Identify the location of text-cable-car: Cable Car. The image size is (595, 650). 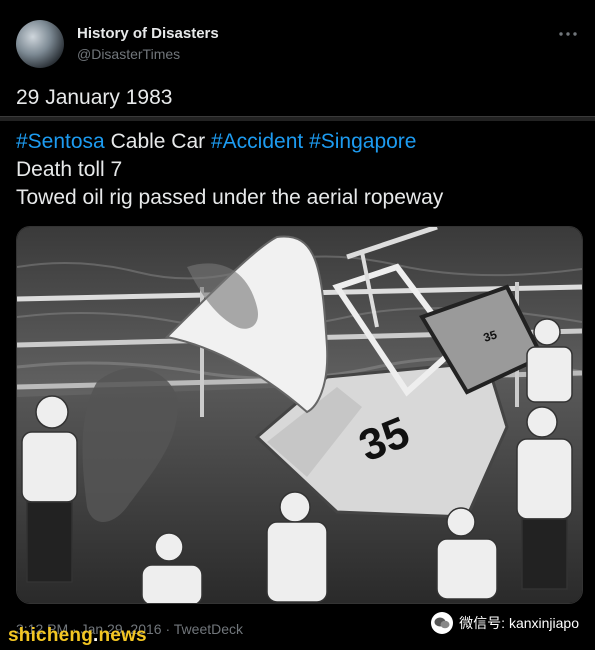
(158, 141).